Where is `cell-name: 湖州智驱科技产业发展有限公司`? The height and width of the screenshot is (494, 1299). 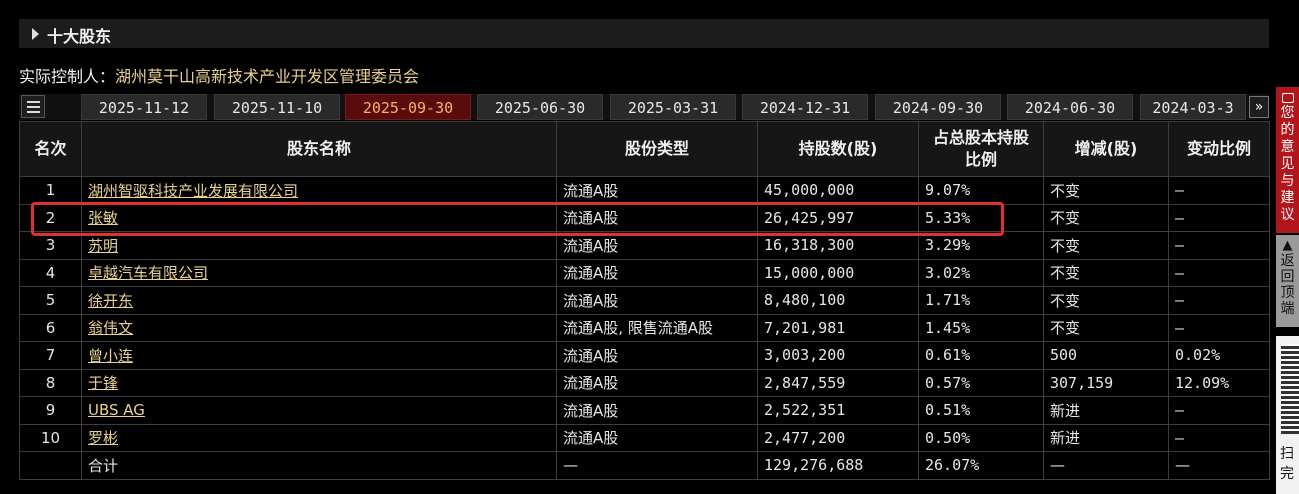
cell-name: 湖州智驱科技产业发展有限公司 is located at coordinates (319, 190).